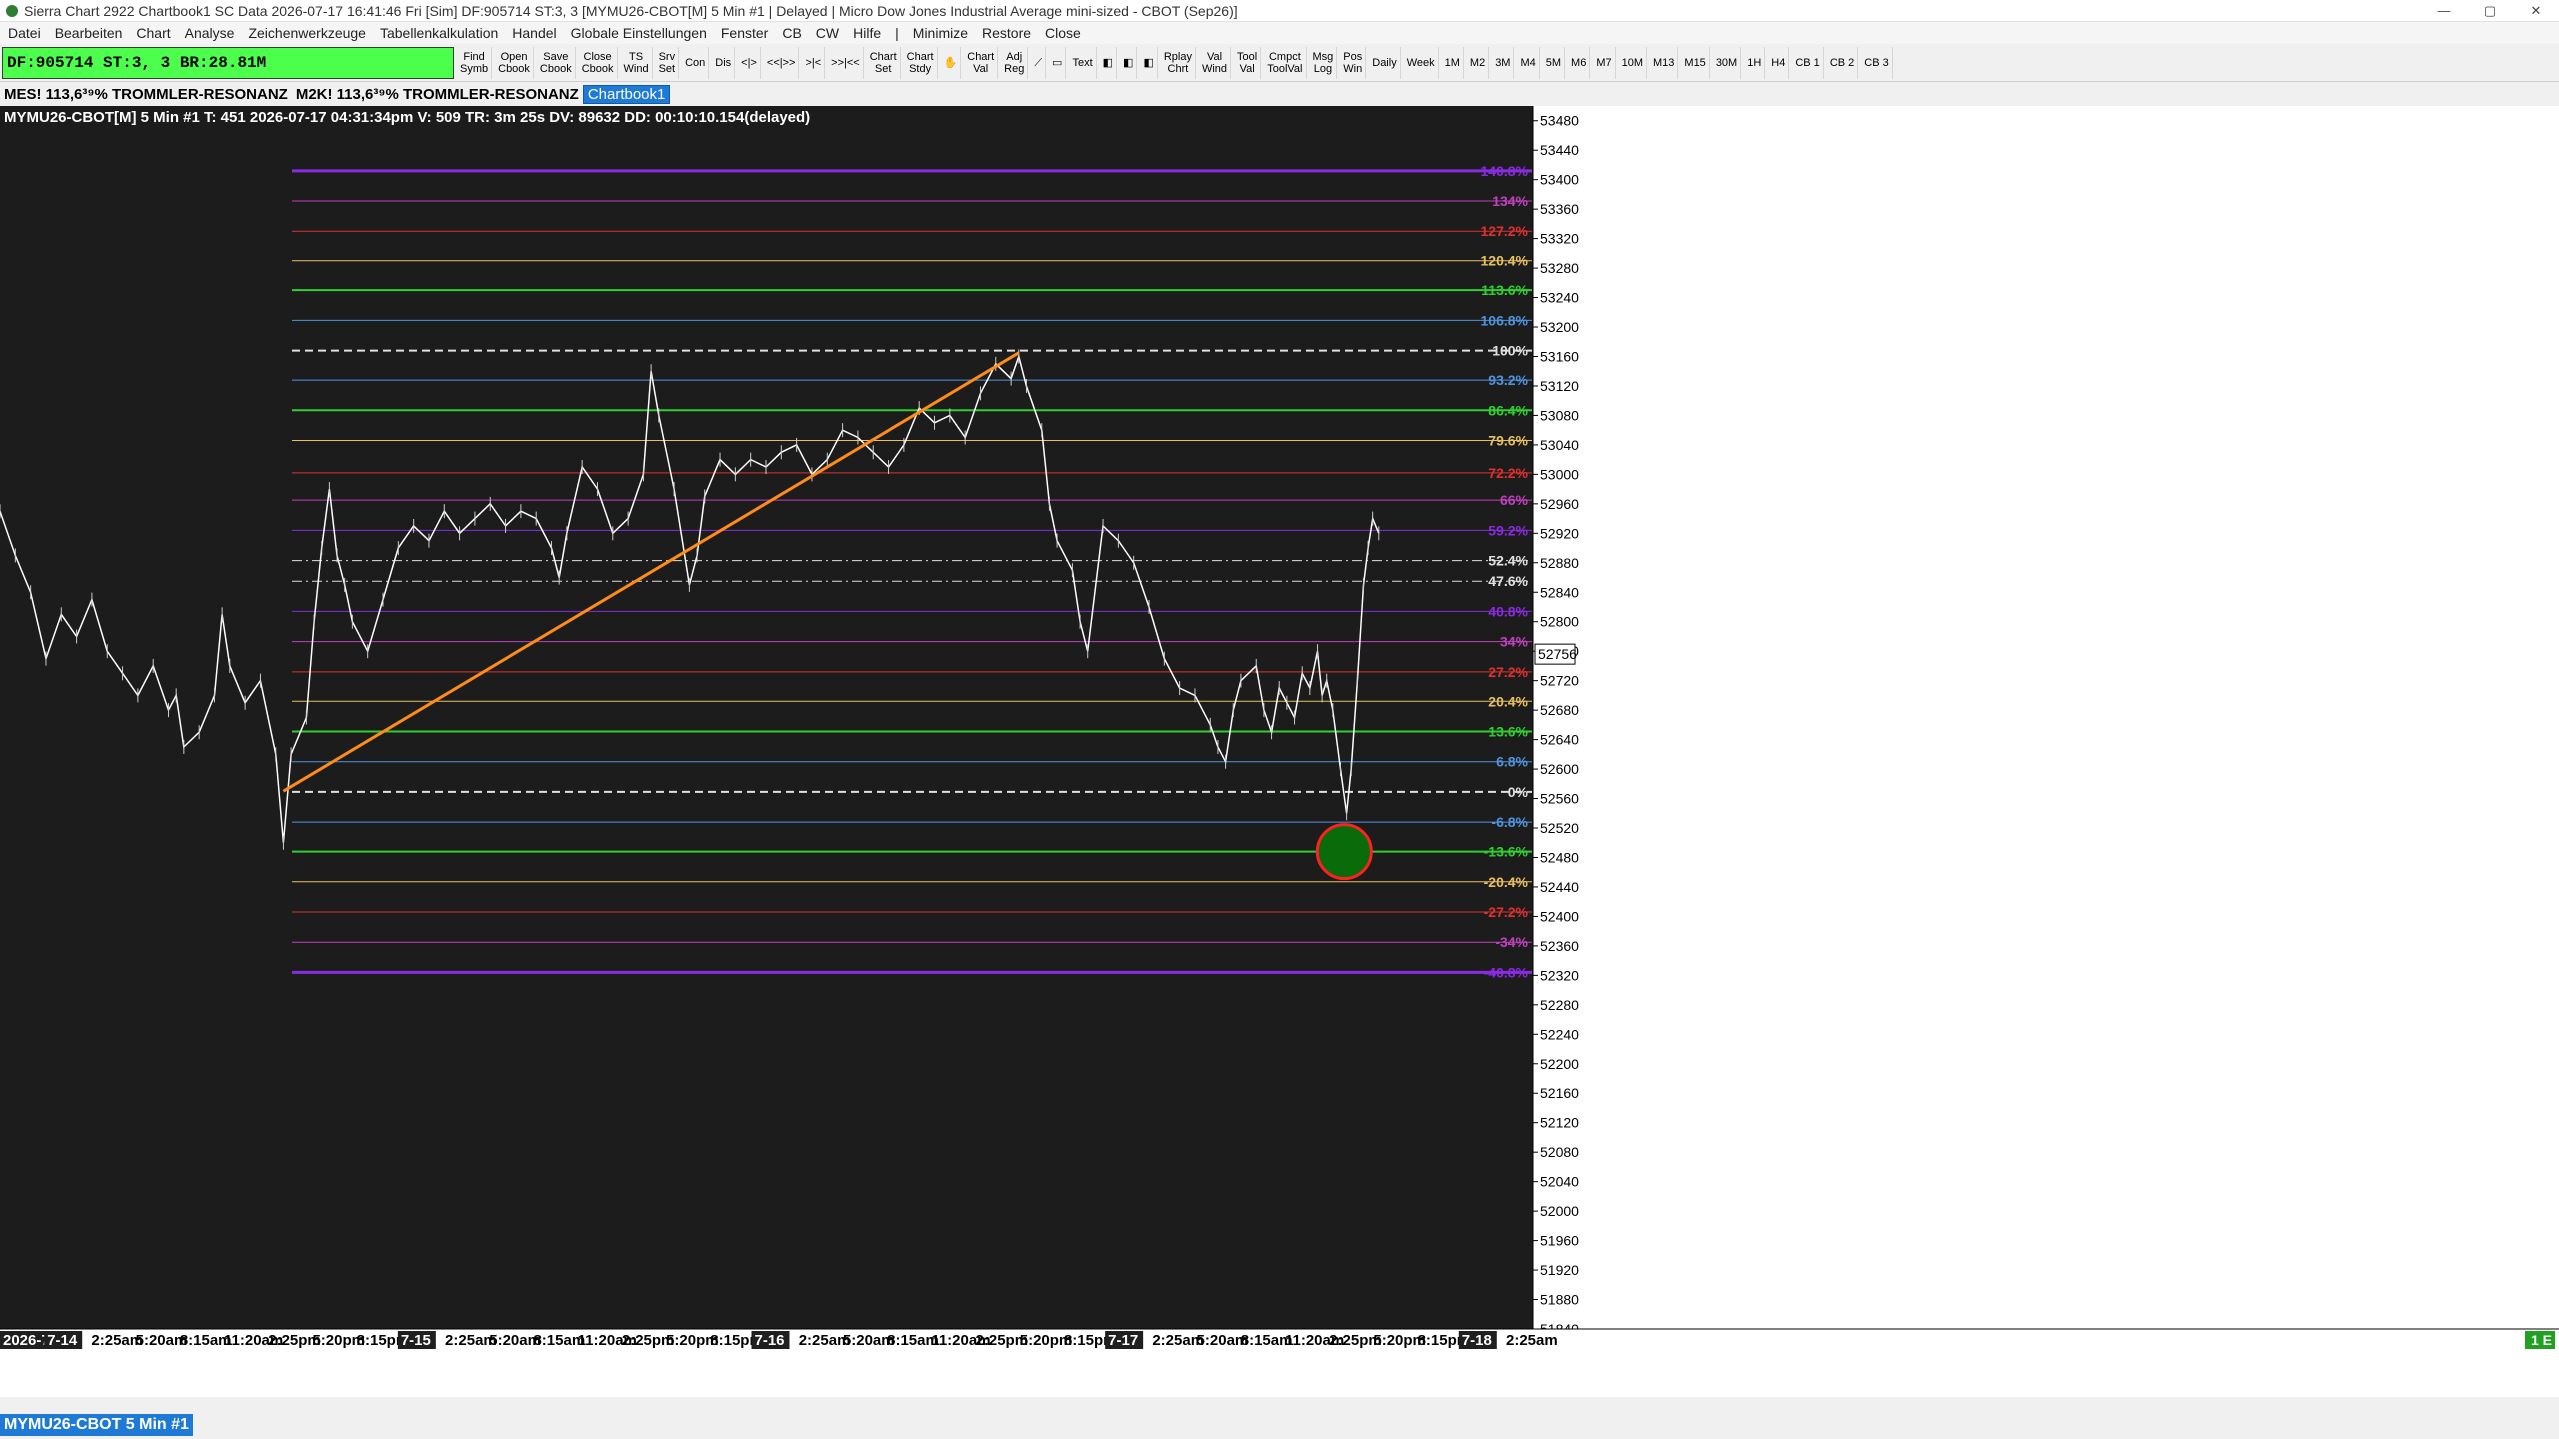 Image resolution: width=2559 pixels, height=1439 pixels. What do you see at coordinates (1843, 62) in the screenshot?
I see `cb2-button: CB 2` at bounding box center [1843, 62].